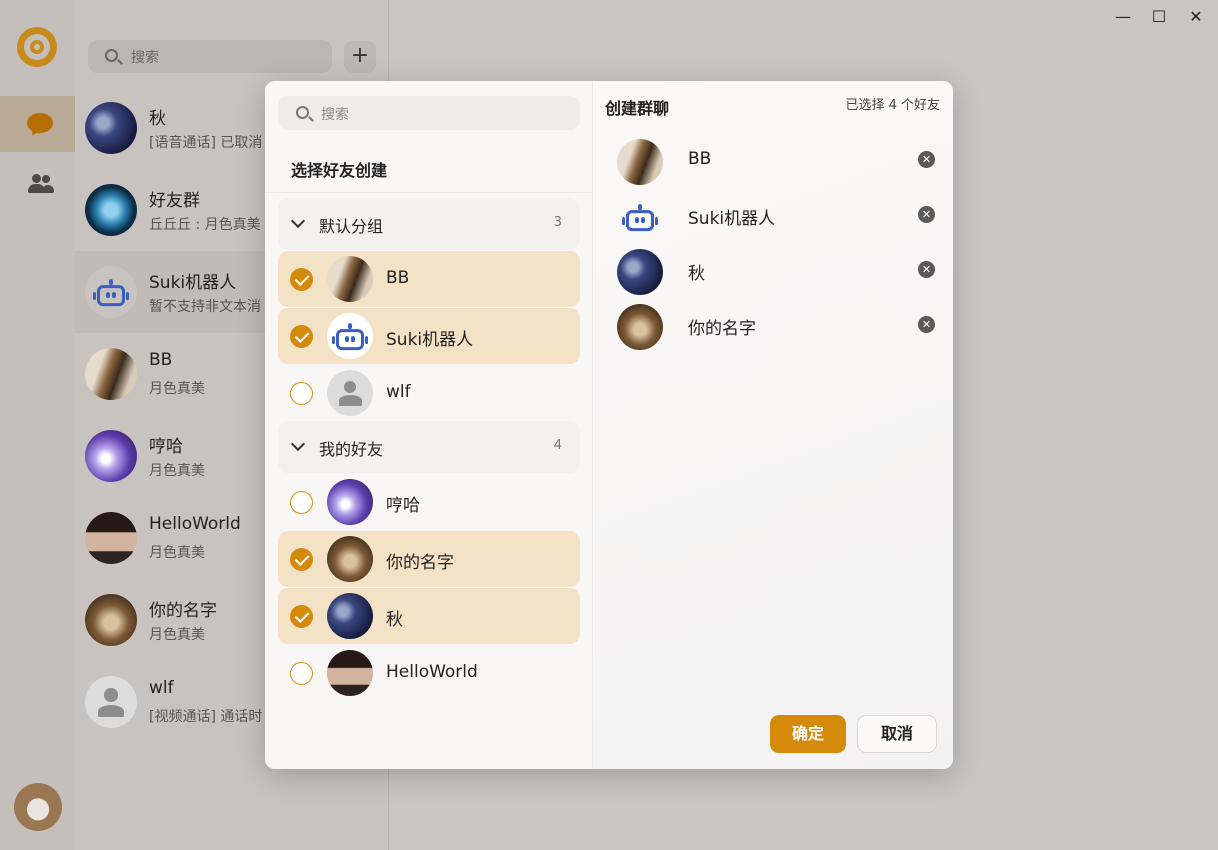  What do you see at coordinates (773, 161) in the screenshot?
I see `selected-item: BB ✕` at bounding box center [773, 161].